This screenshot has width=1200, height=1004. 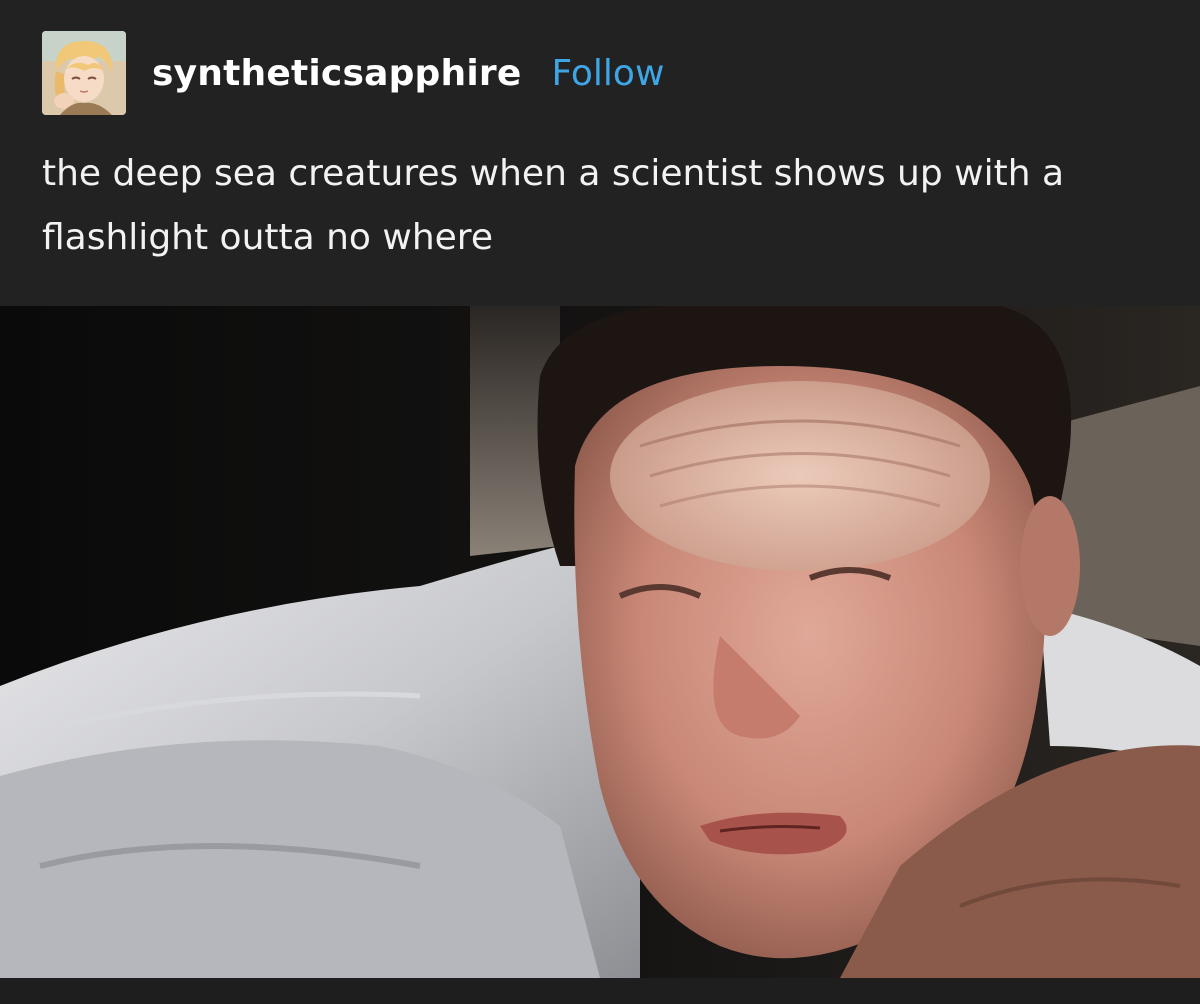 I want to click on post-header: syntheticsapphire Follow, so click(x=353, y=73).